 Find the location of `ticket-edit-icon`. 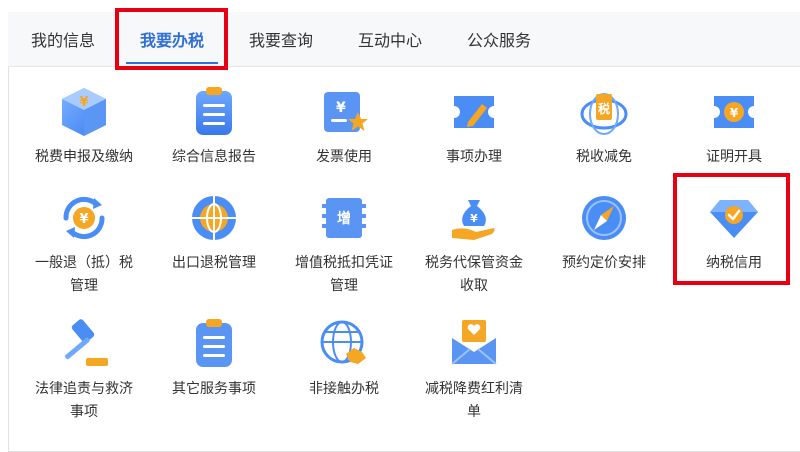

ticket-edit-icon is located at coordinates (474, 112).